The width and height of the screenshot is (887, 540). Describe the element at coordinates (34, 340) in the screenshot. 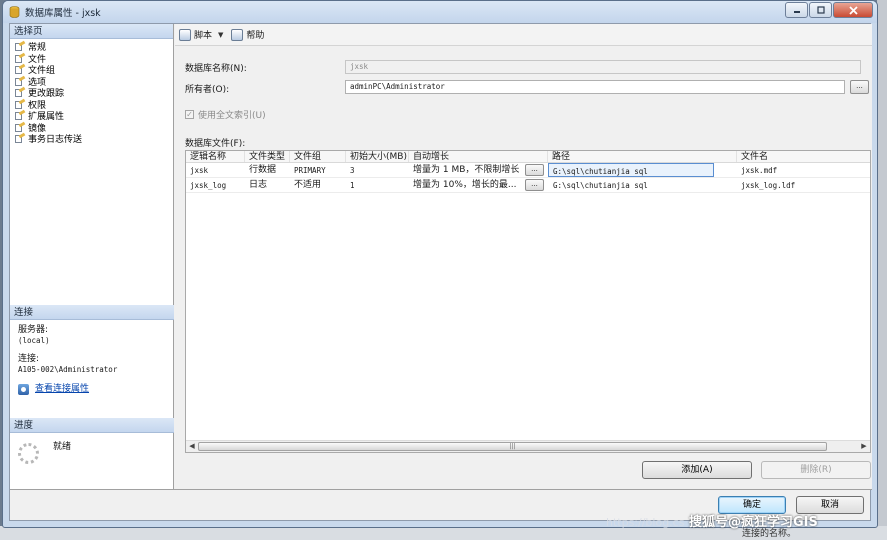

I see `server-value: (local)` at that location.